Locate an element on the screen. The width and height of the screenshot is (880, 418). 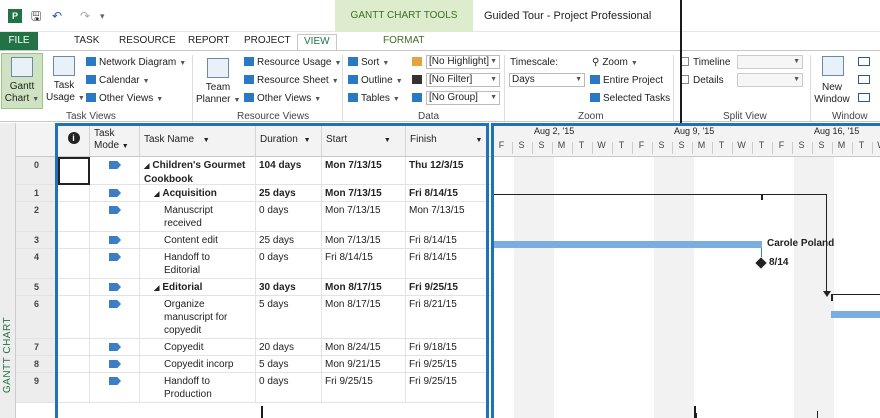
timescale-select: Days ▼ is located at coordinates (547, 80).